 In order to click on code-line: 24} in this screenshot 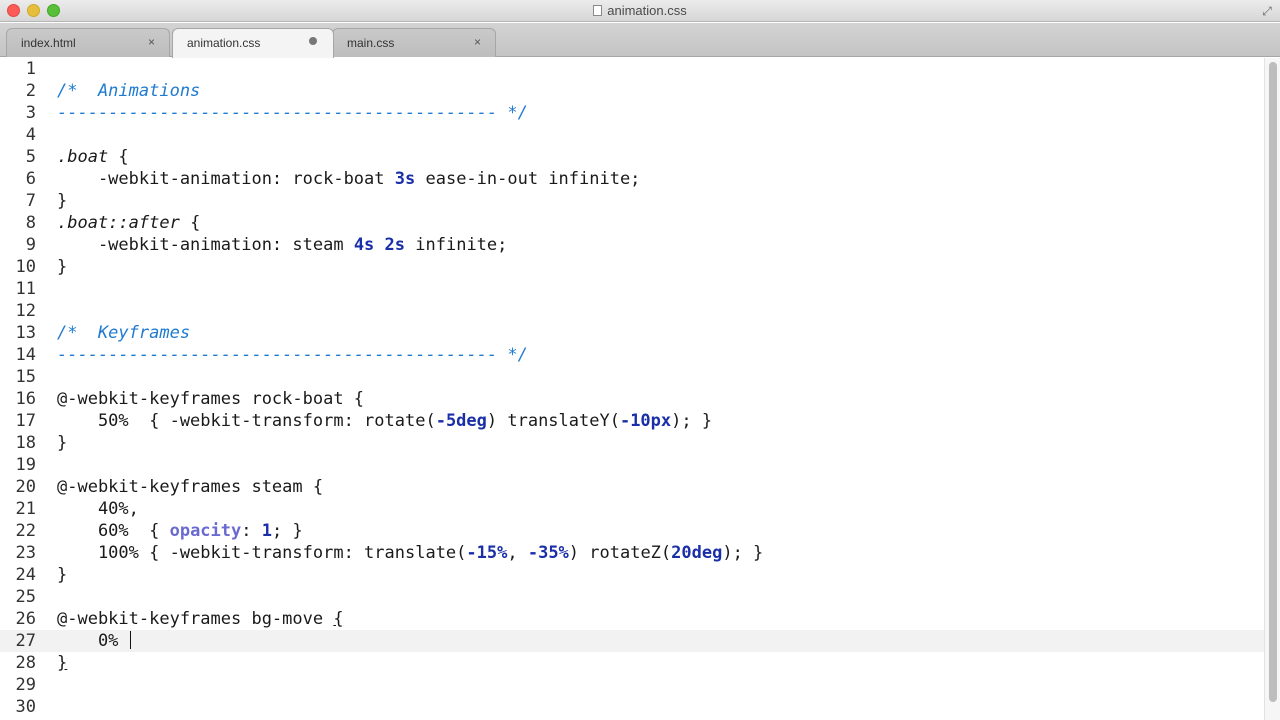, I will do `click(632, 575)`.